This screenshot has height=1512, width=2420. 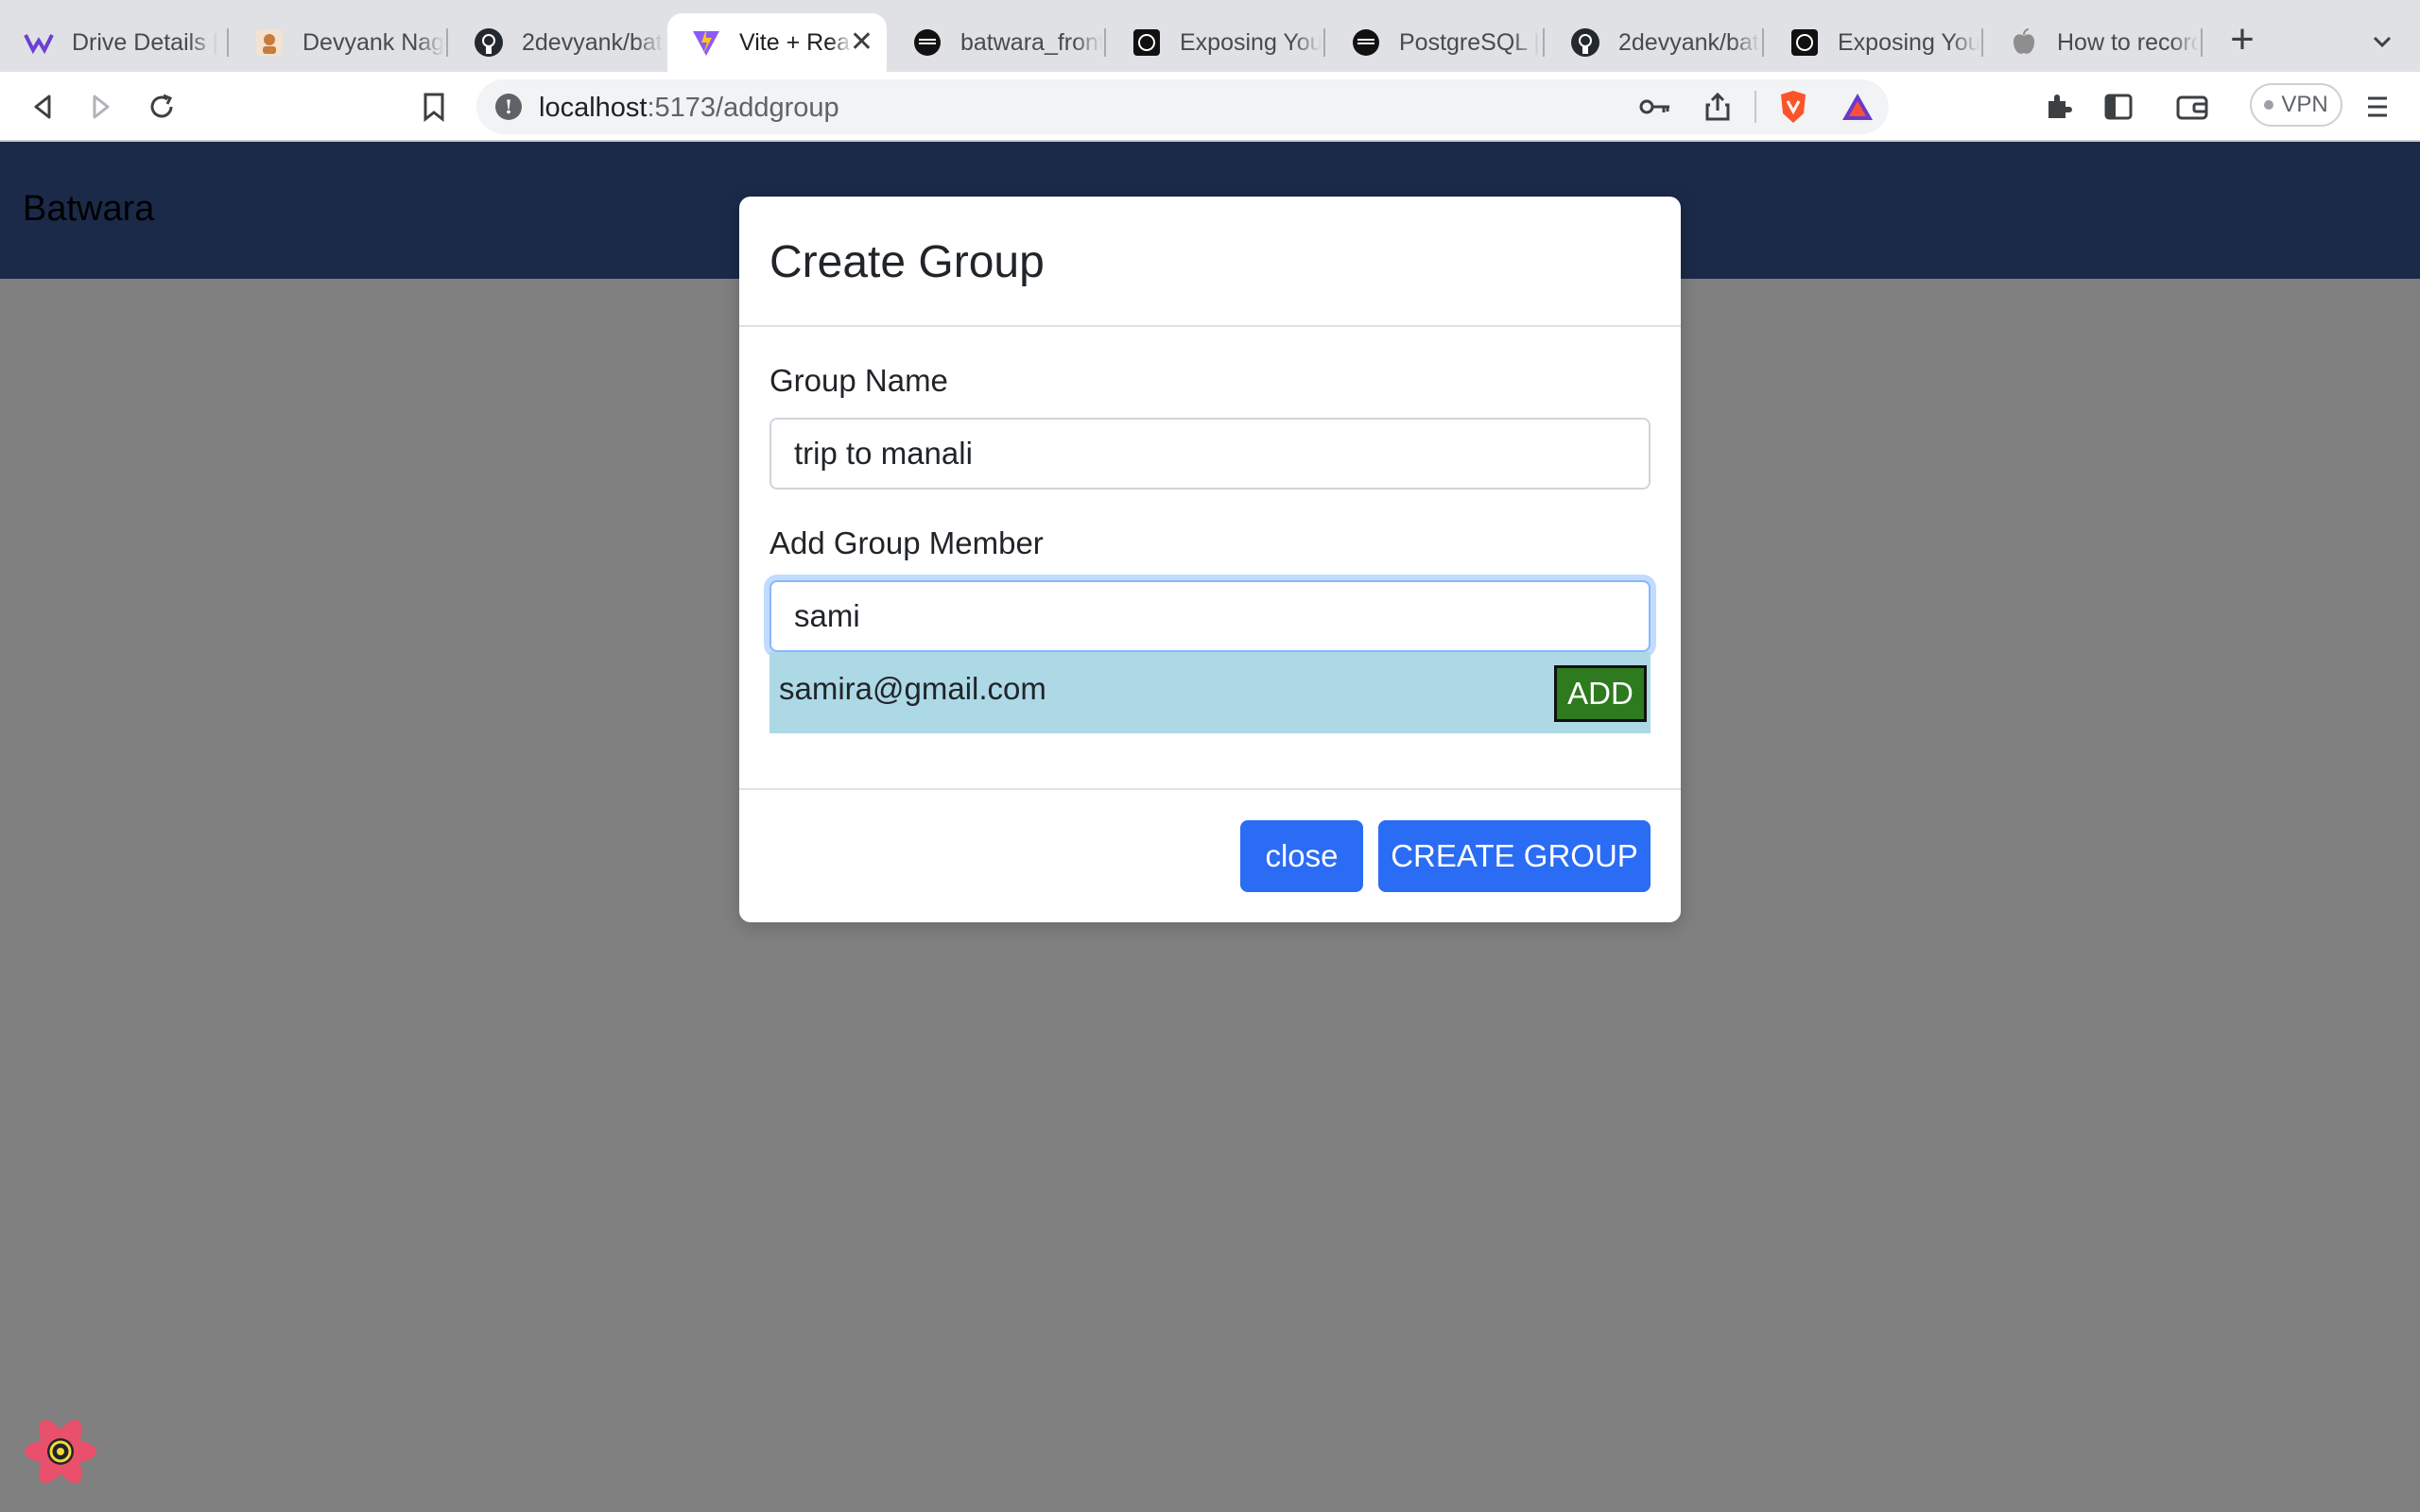 What do you see at coordinates (1210, 454) in the screenshot?
I see `group-name-input` at bounding box center [1210, 454].